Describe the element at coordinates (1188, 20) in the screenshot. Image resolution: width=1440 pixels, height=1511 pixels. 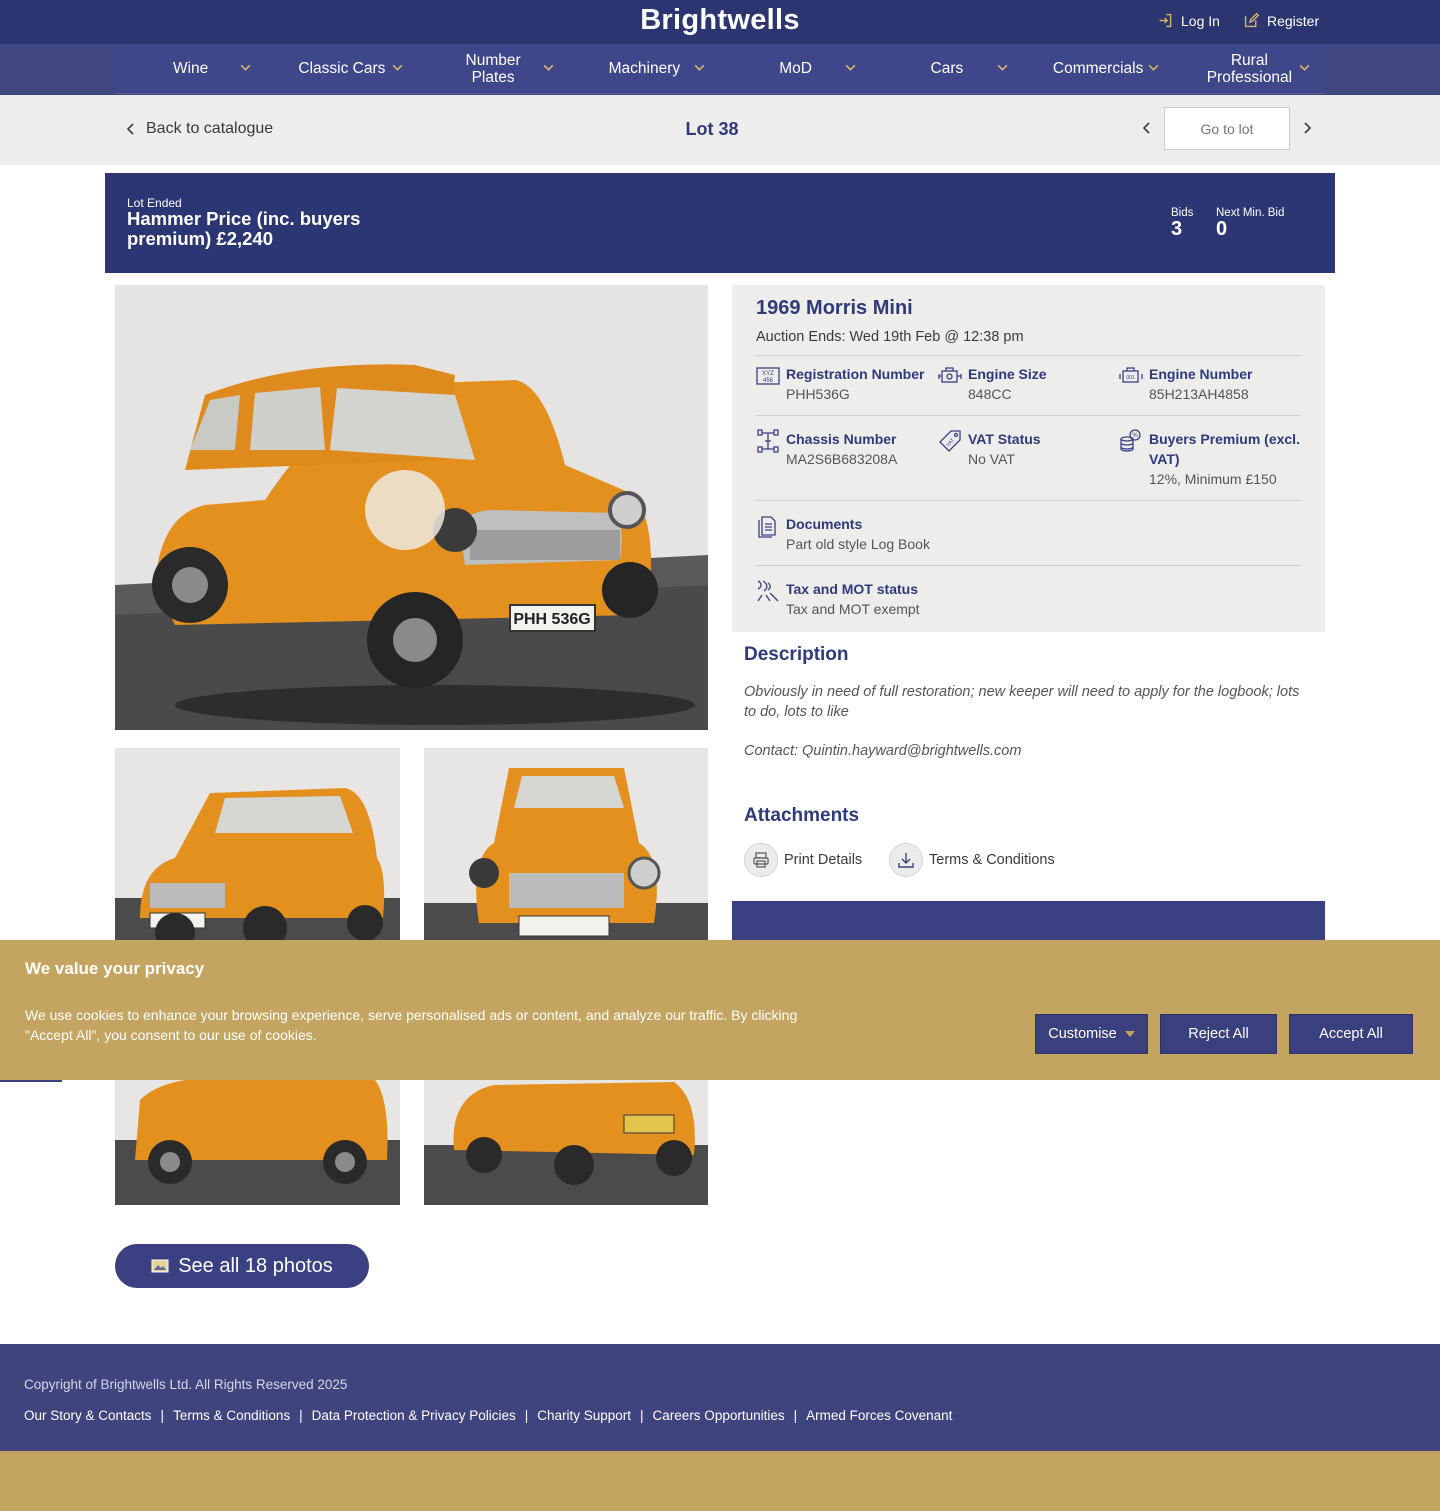
I see `login-link: Log In` at that location.